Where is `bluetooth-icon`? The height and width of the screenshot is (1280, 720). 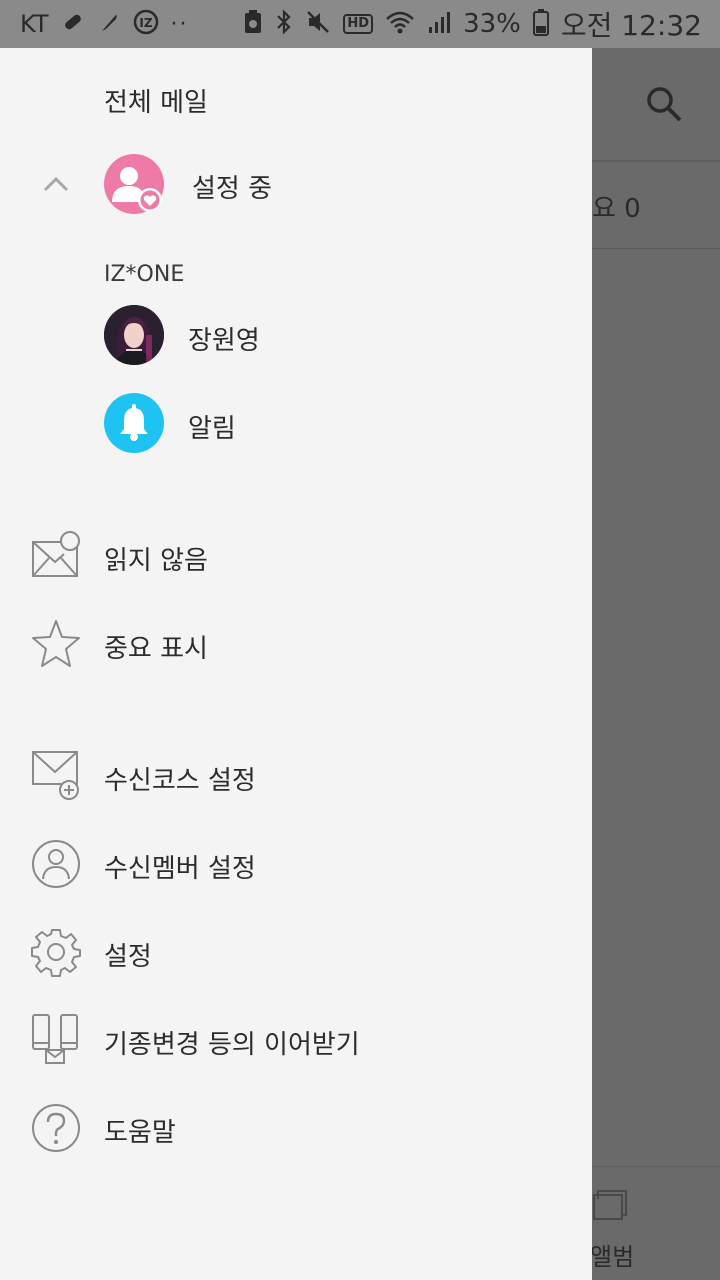 bluetooth-icon is located at coordinates (284, 24).